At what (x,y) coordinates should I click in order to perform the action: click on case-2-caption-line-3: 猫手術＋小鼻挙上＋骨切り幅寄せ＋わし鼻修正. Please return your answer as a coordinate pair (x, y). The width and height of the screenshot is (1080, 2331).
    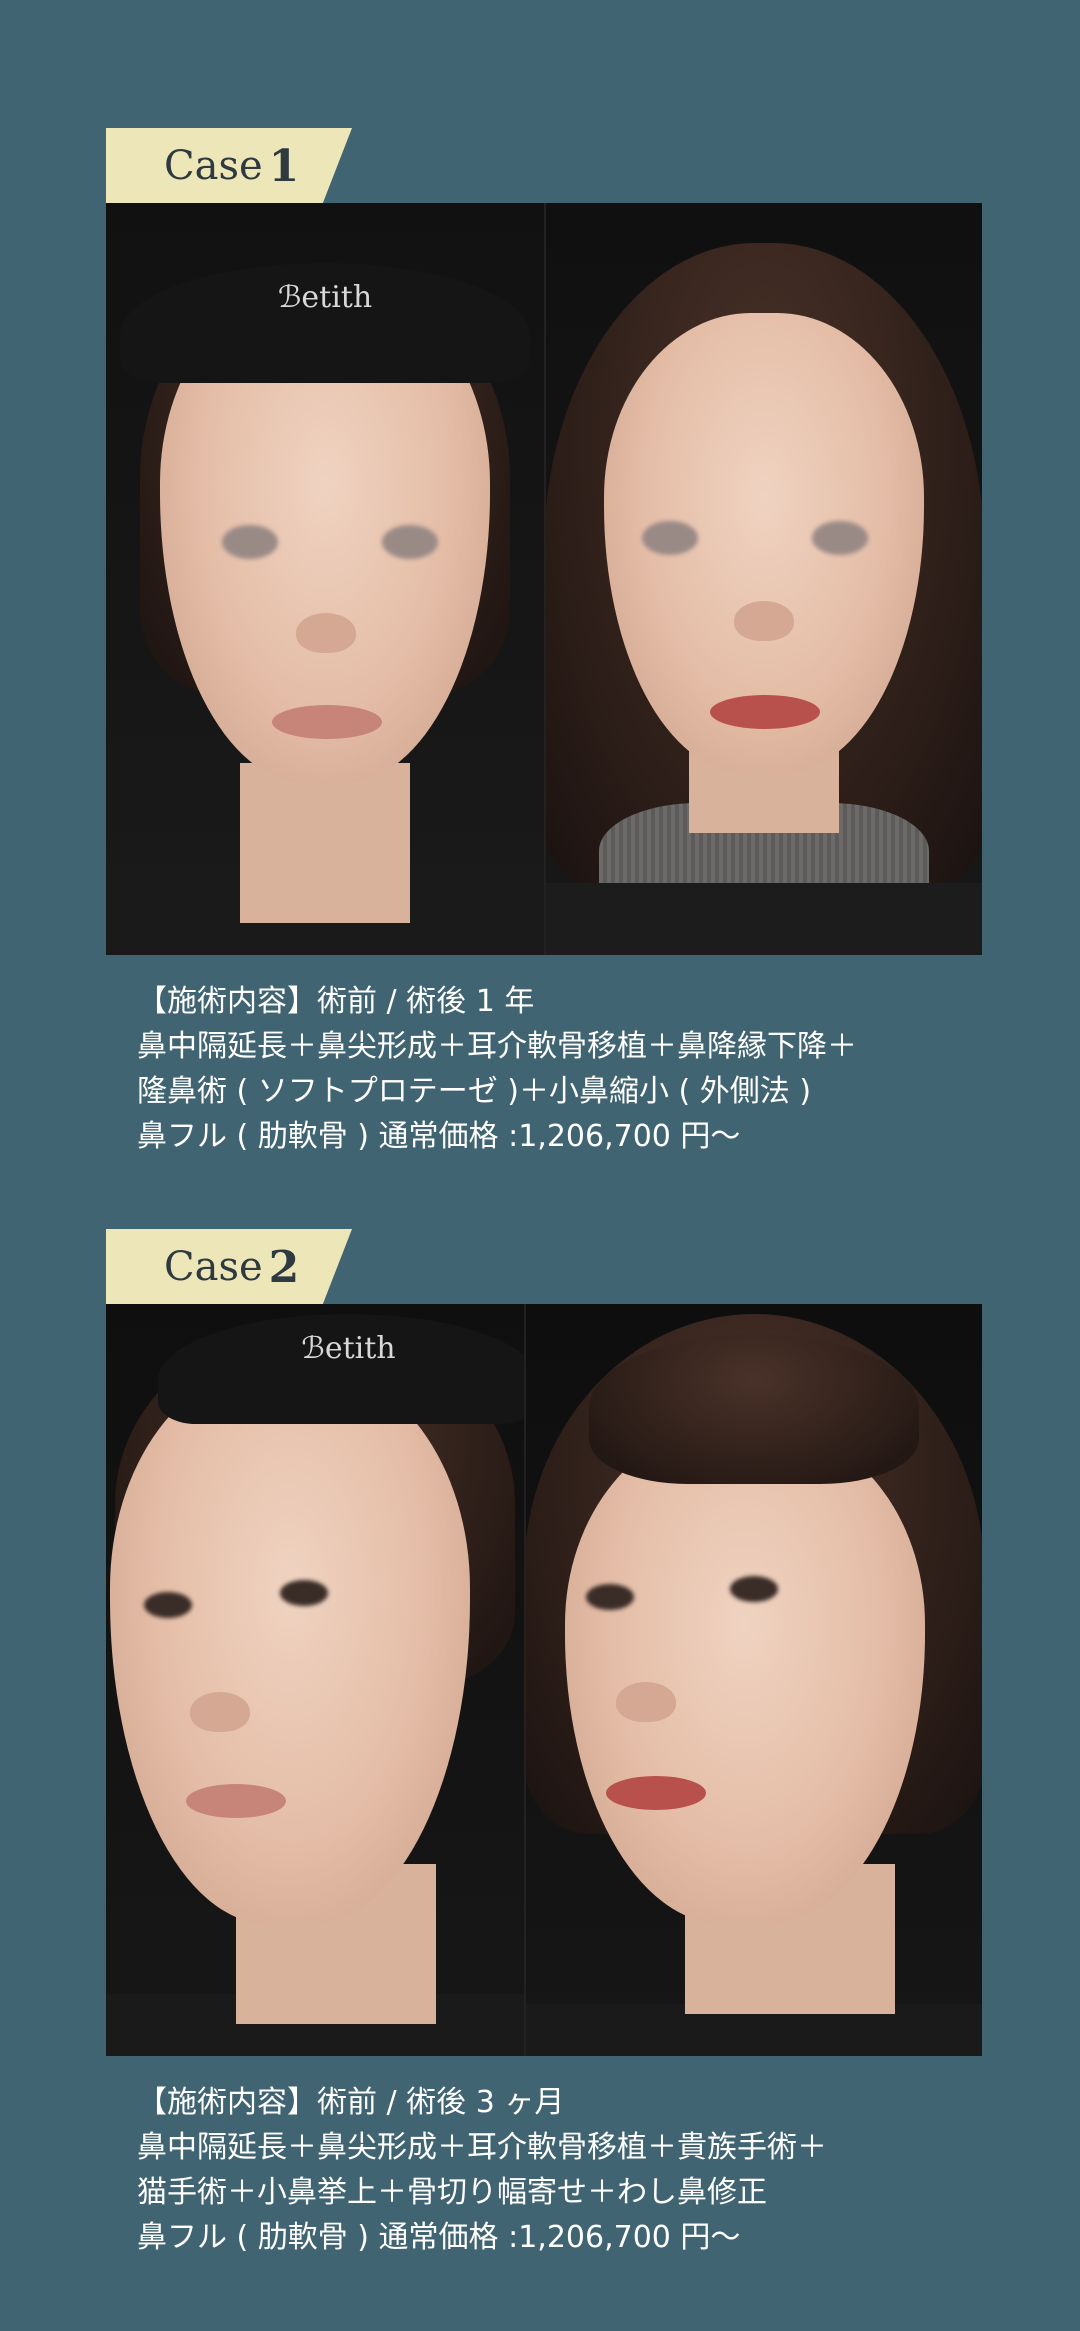
    Looking at the image, I should click on (452, 2192).